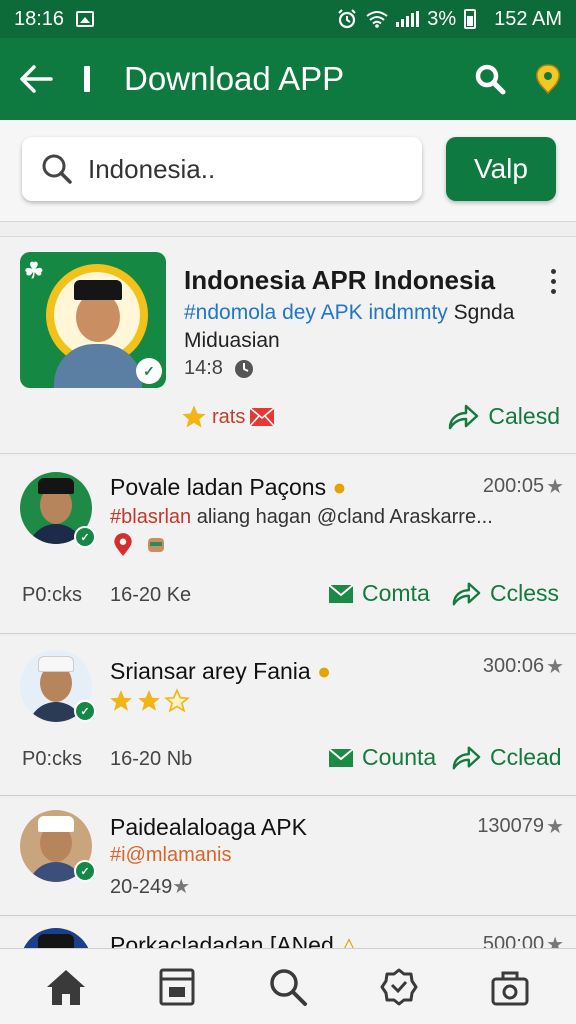 This screenshot has height=1024, width=576. What do you see at coordinates (528, 18) in the screenshot?
I see `status-clock: 152 AM` at bounding box center [528, 18].